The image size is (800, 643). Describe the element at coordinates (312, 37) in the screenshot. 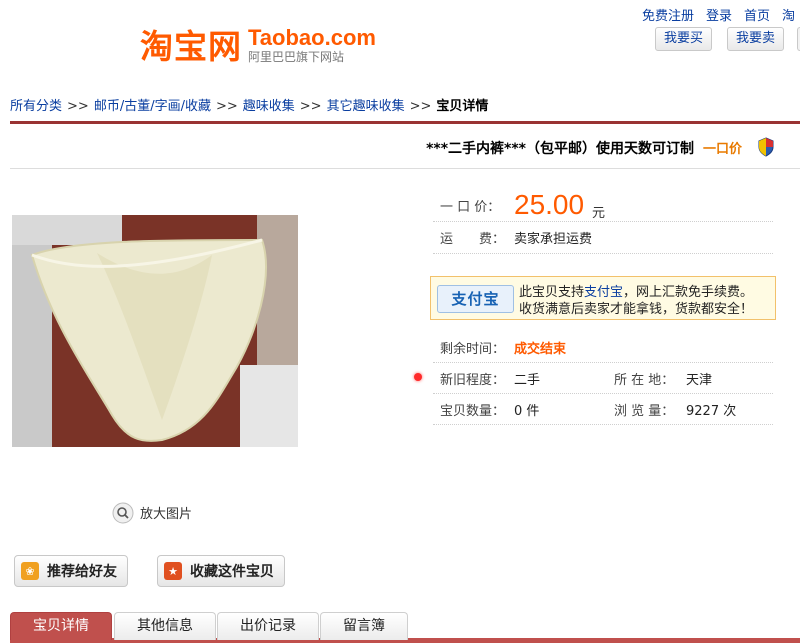

I see `logo-english: Taobao.com` at that location.